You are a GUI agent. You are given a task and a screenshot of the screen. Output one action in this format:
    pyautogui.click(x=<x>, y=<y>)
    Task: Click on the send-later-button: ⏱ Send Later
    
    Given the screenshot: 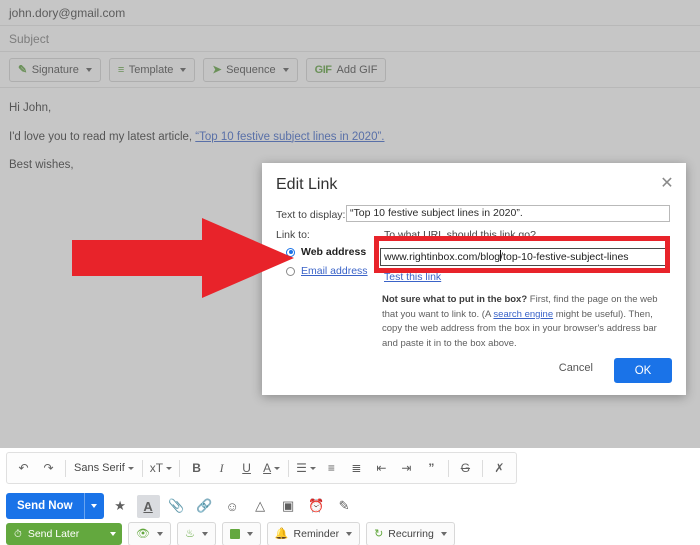 What is the action you would take?
    pyautogui.click(x=64, y=534)
    